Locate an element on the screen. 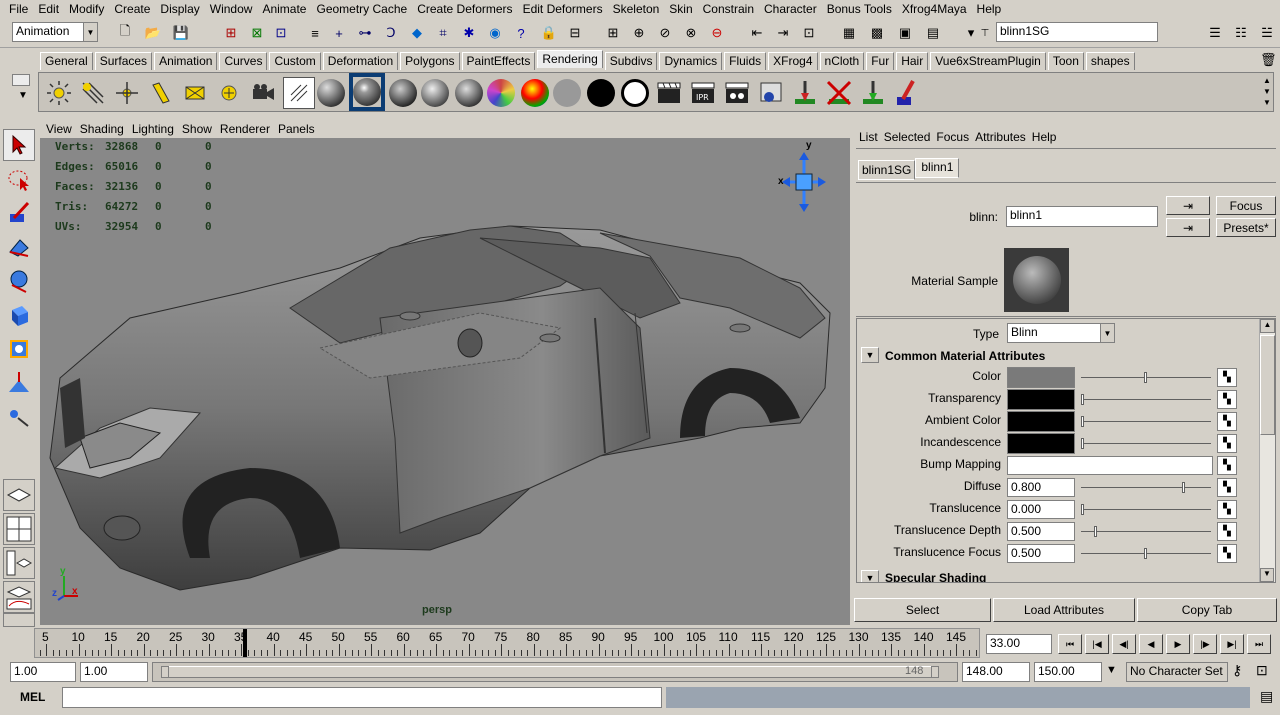 This screenshot has height=715, width=1280. menu-help: Help is located at coordinates (989, 9).